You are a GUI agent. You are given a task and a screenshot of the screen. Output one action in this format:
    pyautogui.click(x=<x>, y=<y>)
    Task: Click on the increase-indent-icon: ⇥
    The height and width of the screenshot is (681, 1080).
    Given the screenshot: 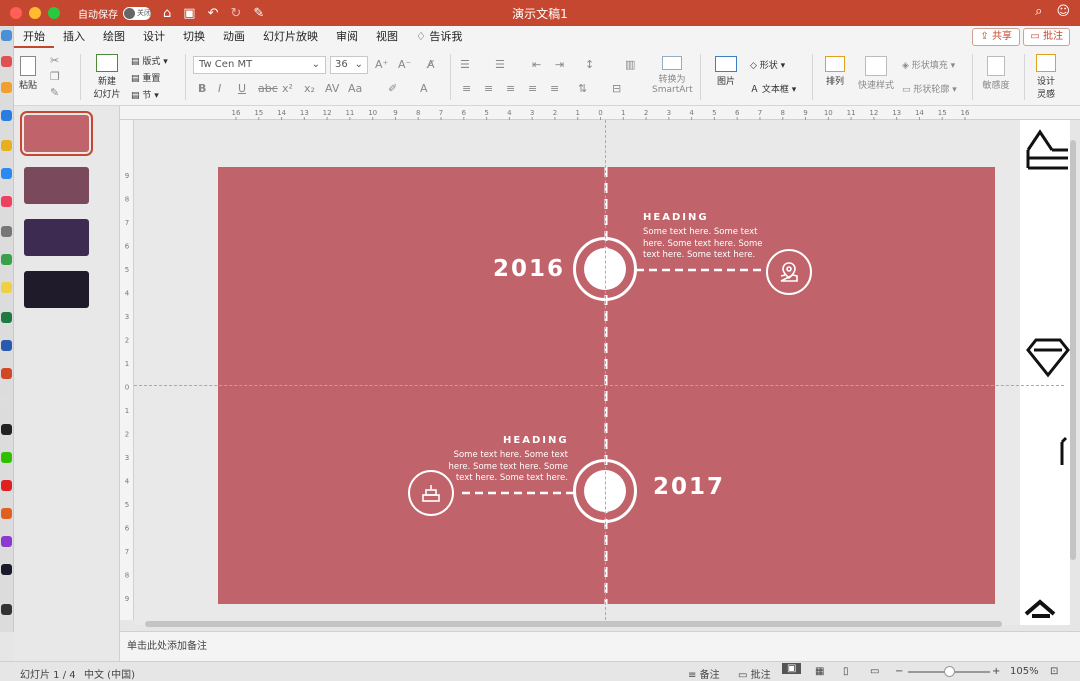 What is the action you would take?
    pyautogui.click(x=559, y=64)
    